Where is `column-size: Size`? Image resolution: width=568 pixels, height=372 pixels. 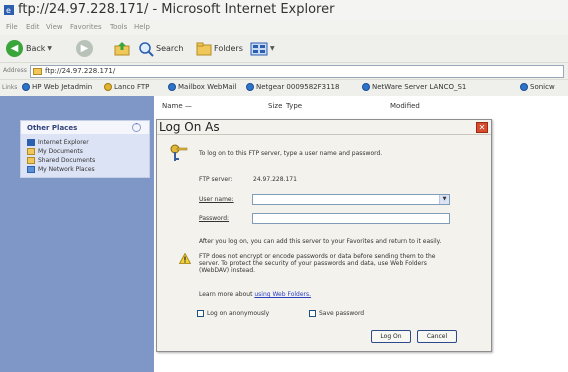 column-size: Size is located at coordinates (275, 108).